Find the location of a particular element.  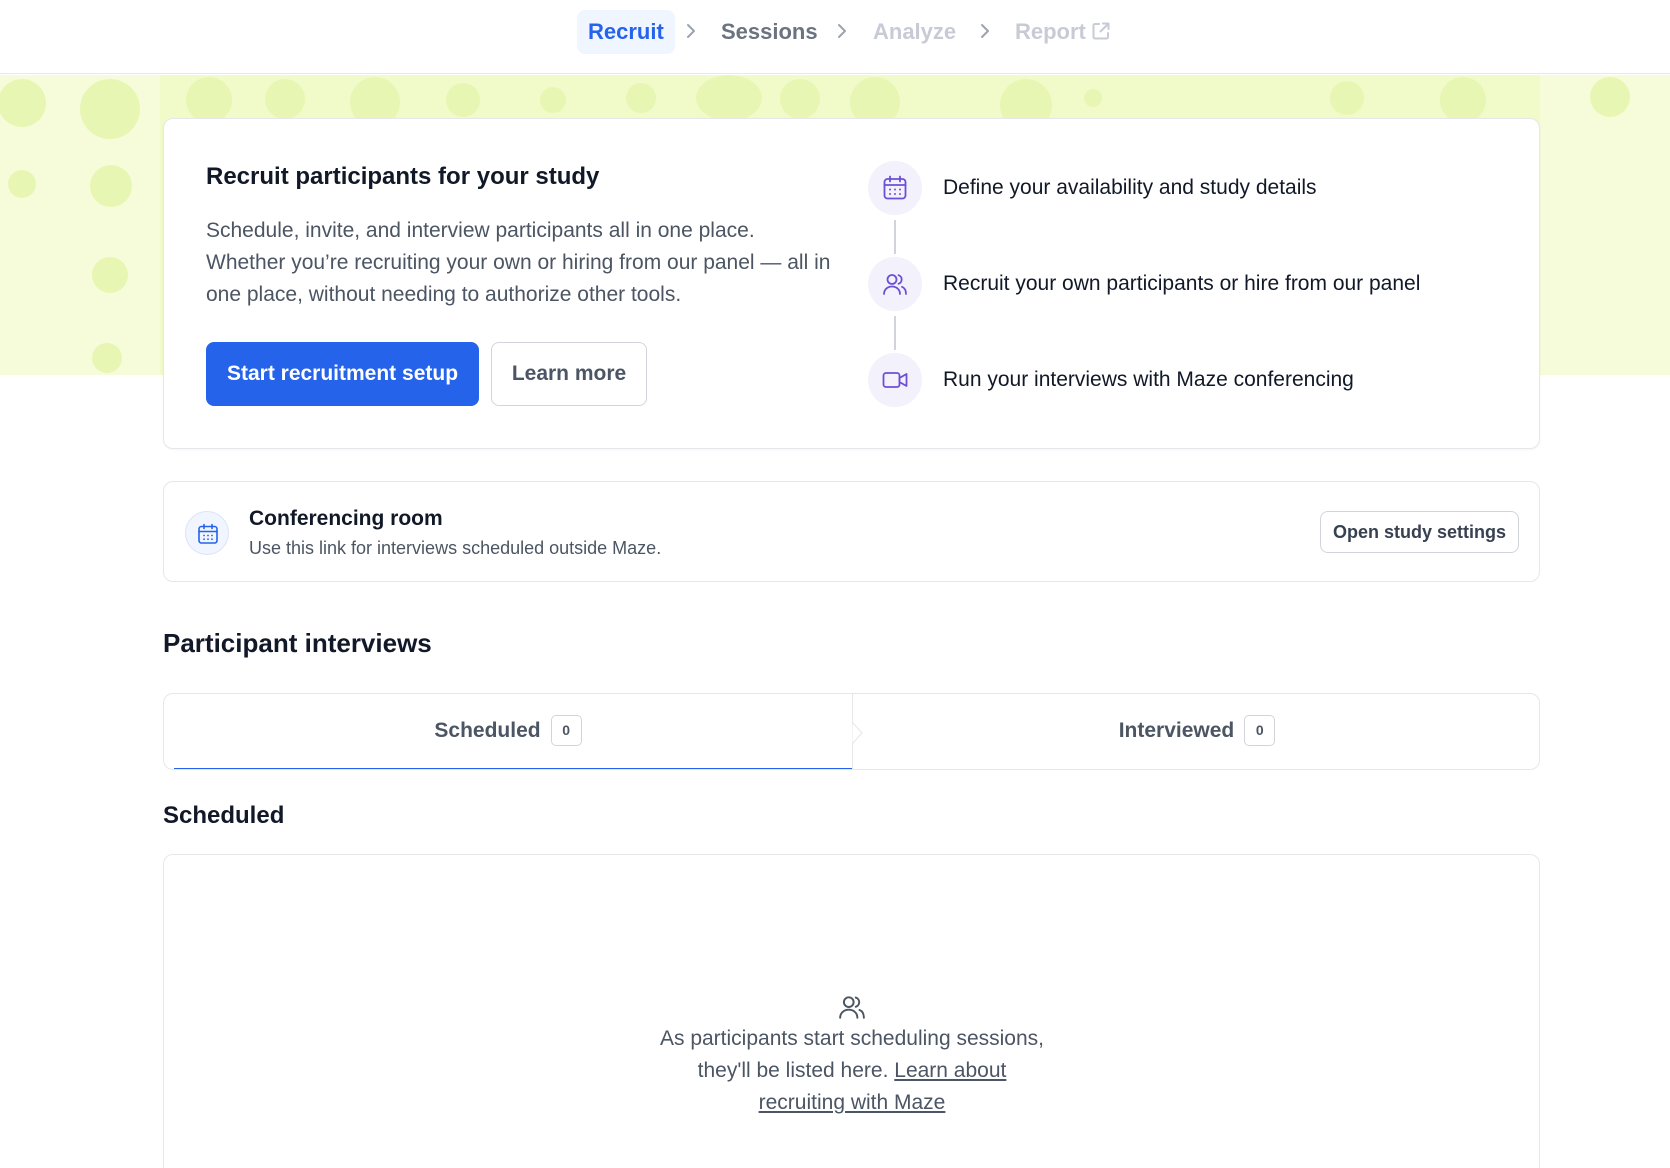

learn-more-button: Learn more is located at coordinates (569, 374).